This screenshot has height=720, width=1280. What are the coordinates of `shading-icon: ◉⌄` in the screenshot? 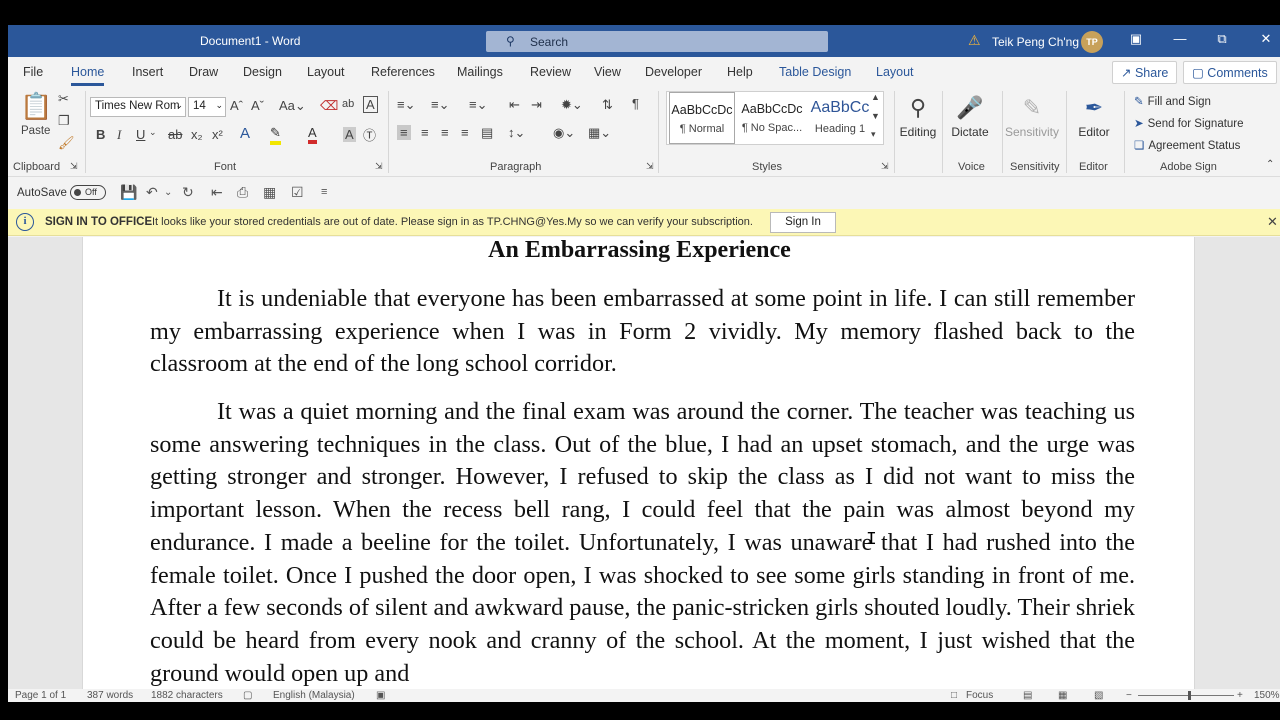 It's located at (564, 133).